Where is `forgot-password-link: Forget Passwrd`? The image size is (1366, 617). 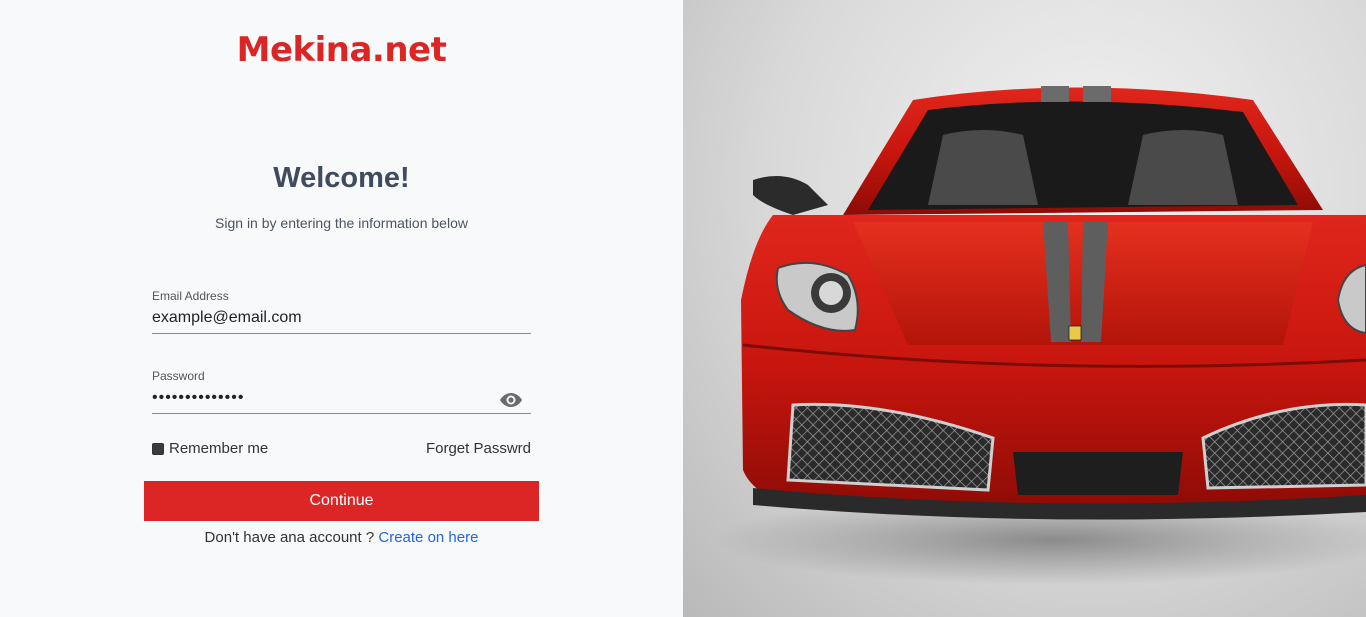 forgot-password-link: Forget Passwrd is located at coordinates (478, 448).